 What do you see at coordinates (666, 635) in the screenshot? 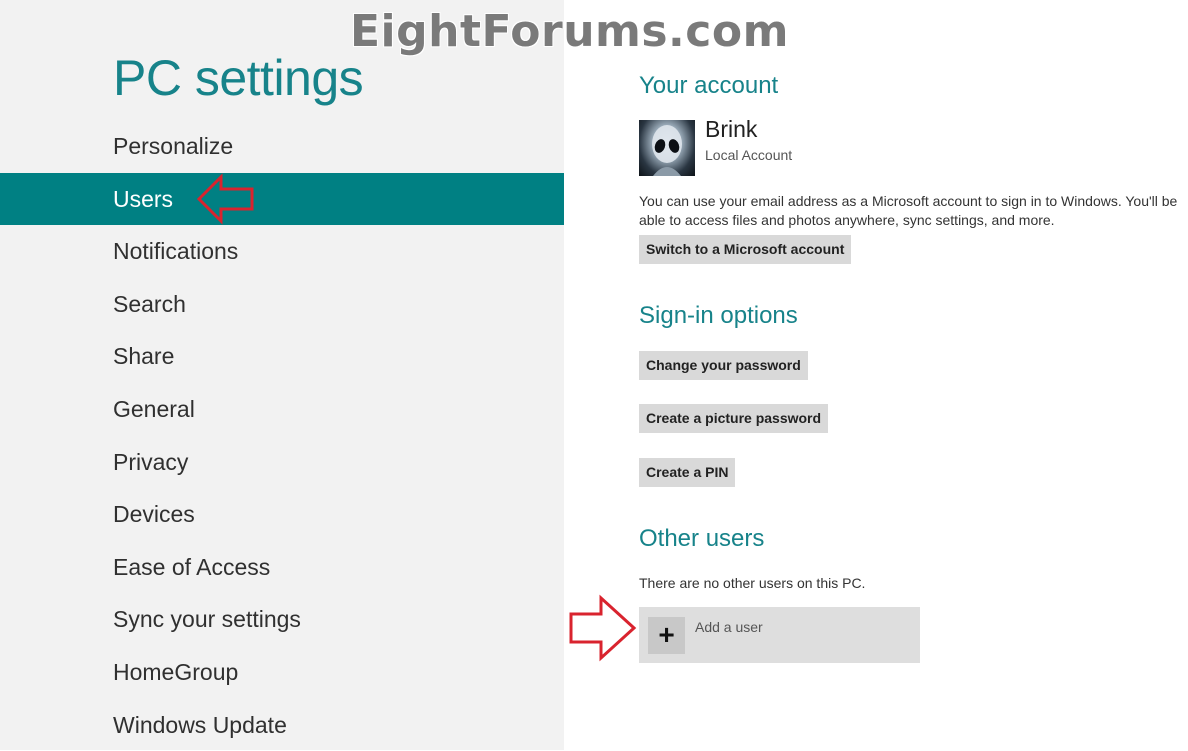
I see `plus-icon: +` at bounding box center [666, 635].